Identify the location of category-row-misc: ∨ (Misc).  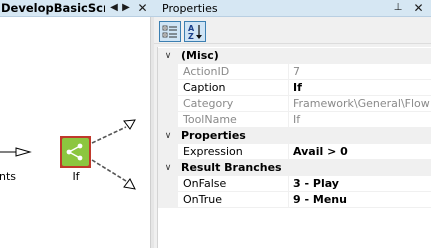
(294, 56).